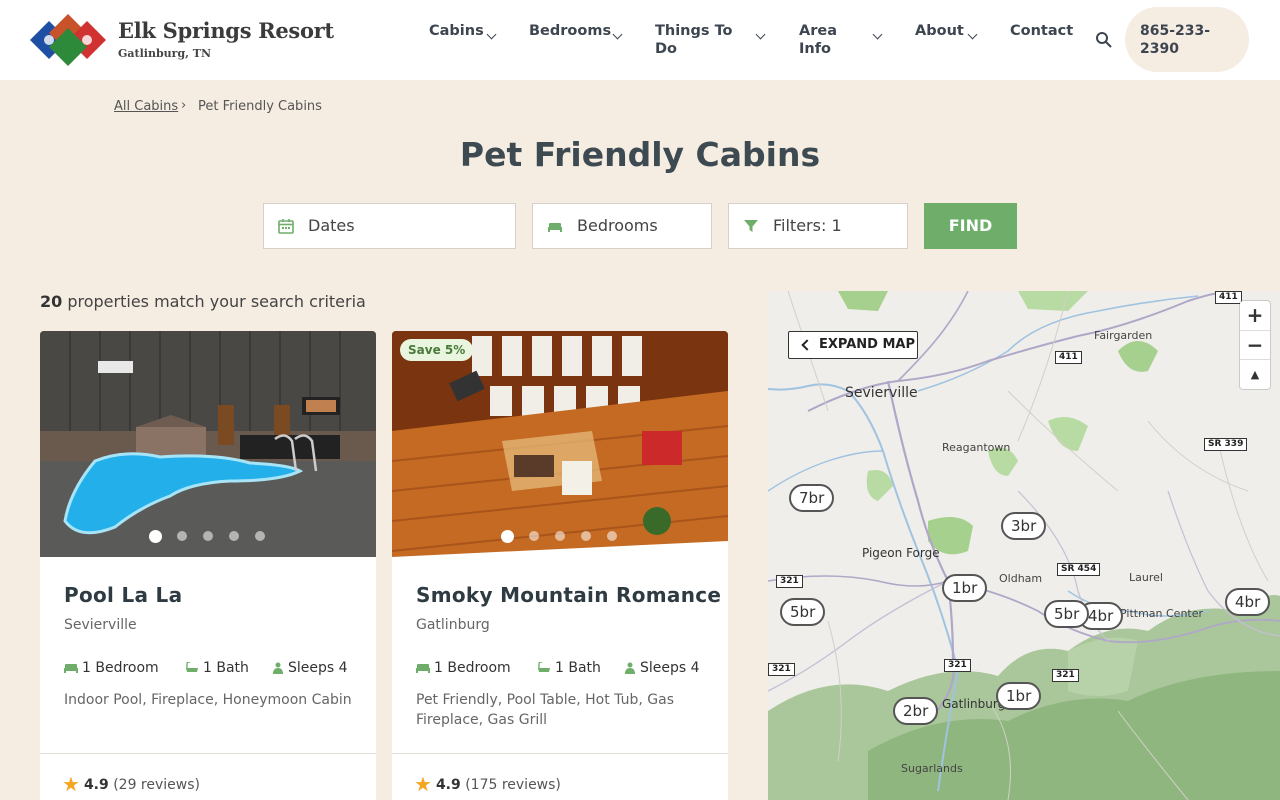 The image size is (1280, 800). Describe the element at coordinates (437, 350) in the screenshot. I see `discount-badge: Save 5%` at that location.